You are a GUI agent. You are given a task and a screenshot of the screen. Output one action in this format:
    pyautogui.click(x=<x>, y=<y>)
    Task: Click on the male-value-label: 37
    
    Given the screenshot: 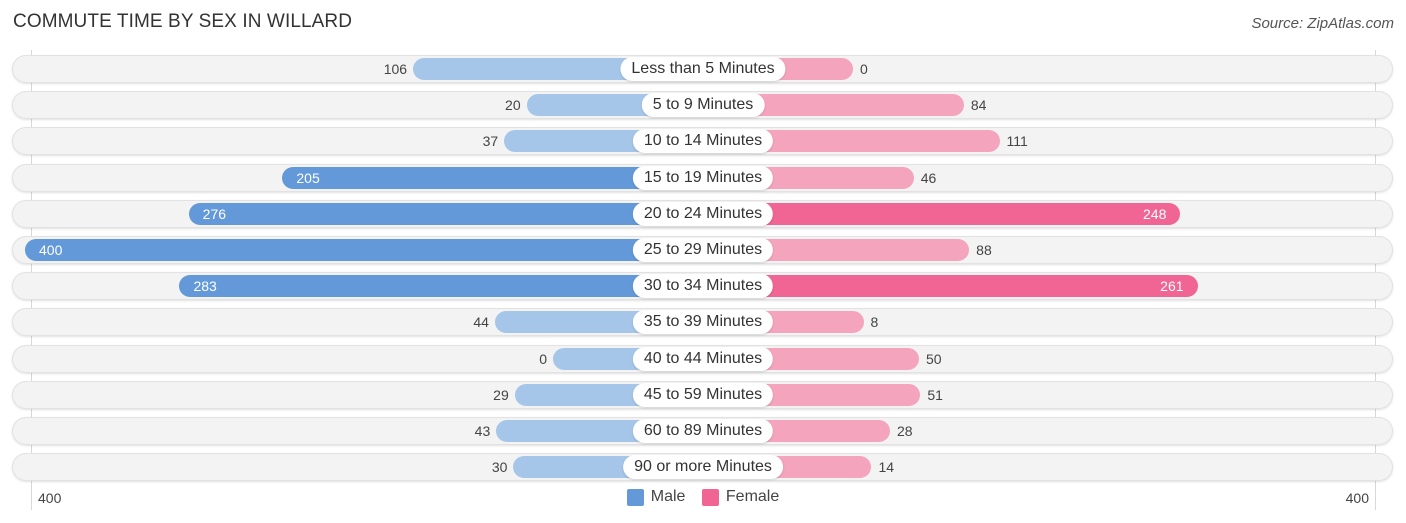 What is the action you would take?
    pyautogui.click(x=490, y=141)
    